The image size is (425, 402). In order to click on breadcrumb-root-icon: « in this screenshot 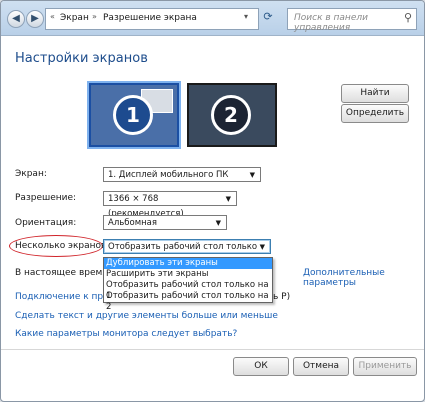, I will do `click(52, 16)`.